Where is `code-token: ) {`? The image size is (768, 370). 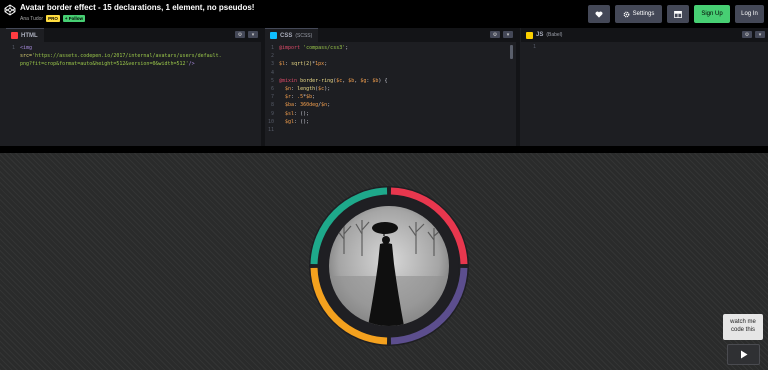
code-token: ) { is located at coordinates (383, 80).